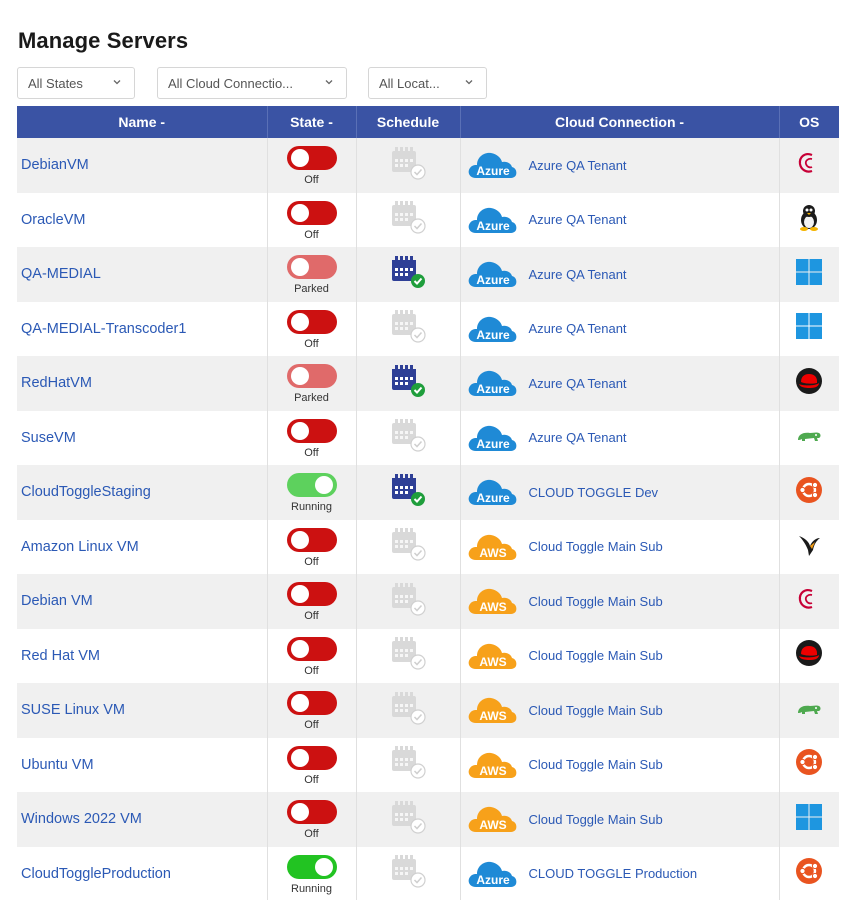 The width and height of the screenshot is (844, 900). Describe the element at coordinates (408, 122) in the screenshot. I see `column-header-schedule: Schedule` at that location.